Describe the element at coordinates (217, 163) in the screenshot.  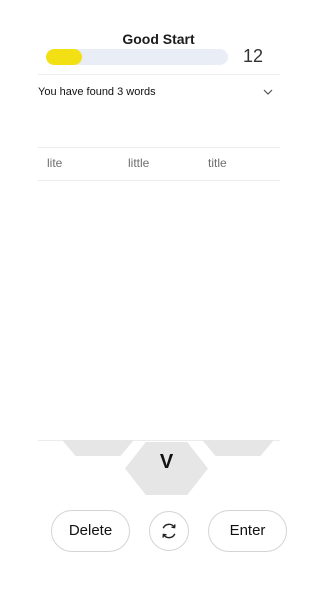
I see `found-word: title` at that location.